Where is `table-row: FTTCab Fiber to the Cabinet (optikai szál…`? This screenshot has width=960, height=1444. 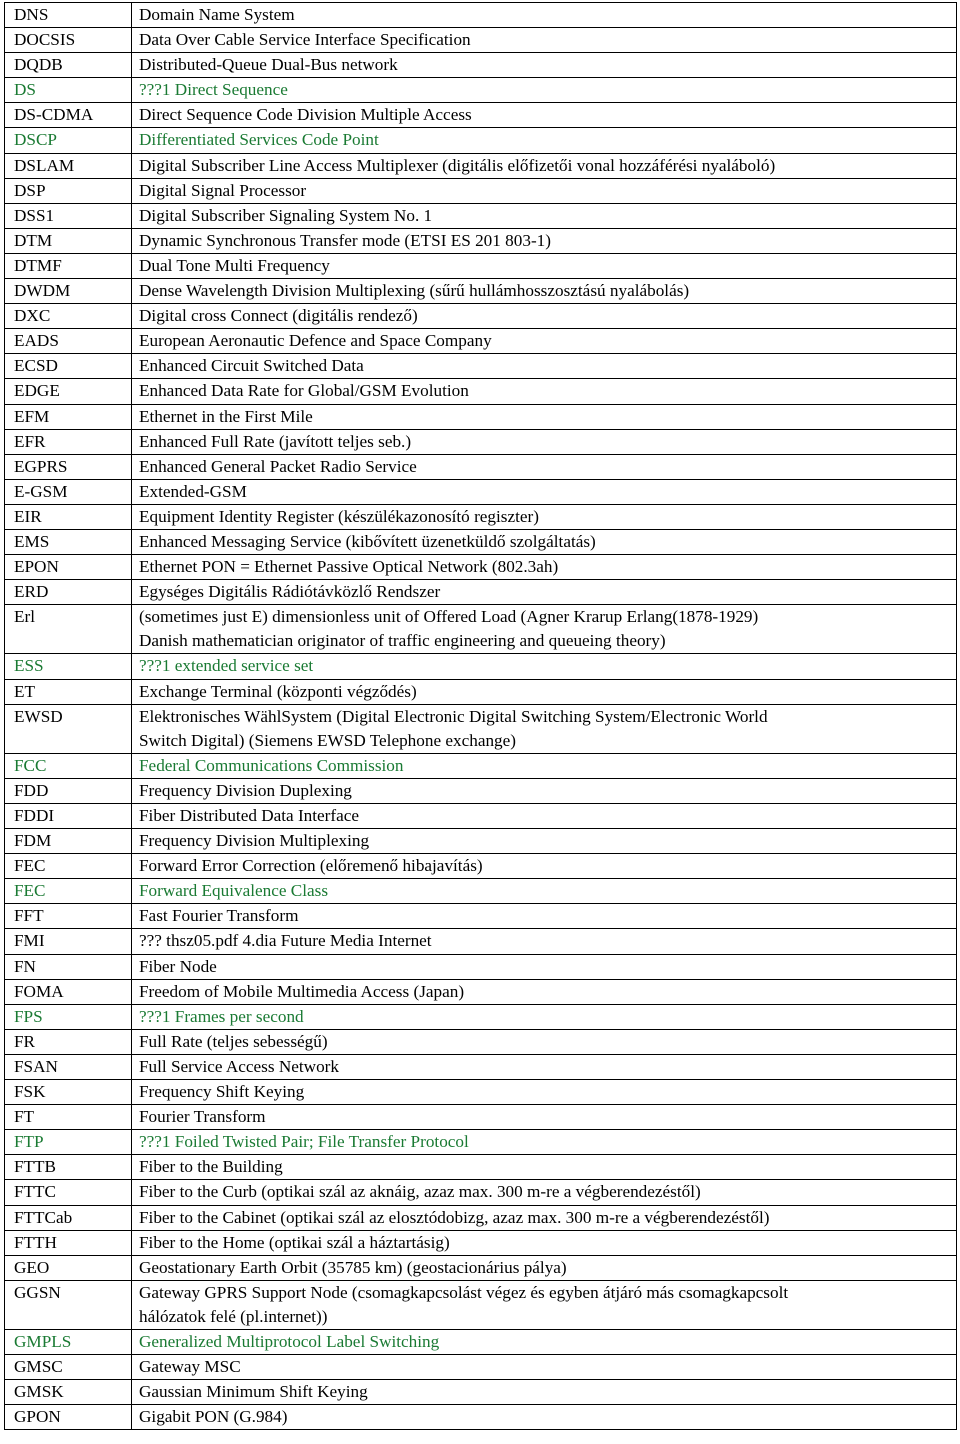
table-row: FTTCab Fiber to the Cabinet (optikai szál… is located at coordinates (480, 1217).